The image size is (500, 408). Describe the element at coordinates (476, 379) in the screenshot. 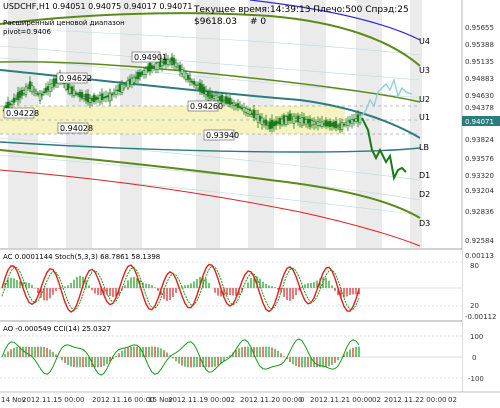

I see `ao-tick-minus100: -100` at that location.